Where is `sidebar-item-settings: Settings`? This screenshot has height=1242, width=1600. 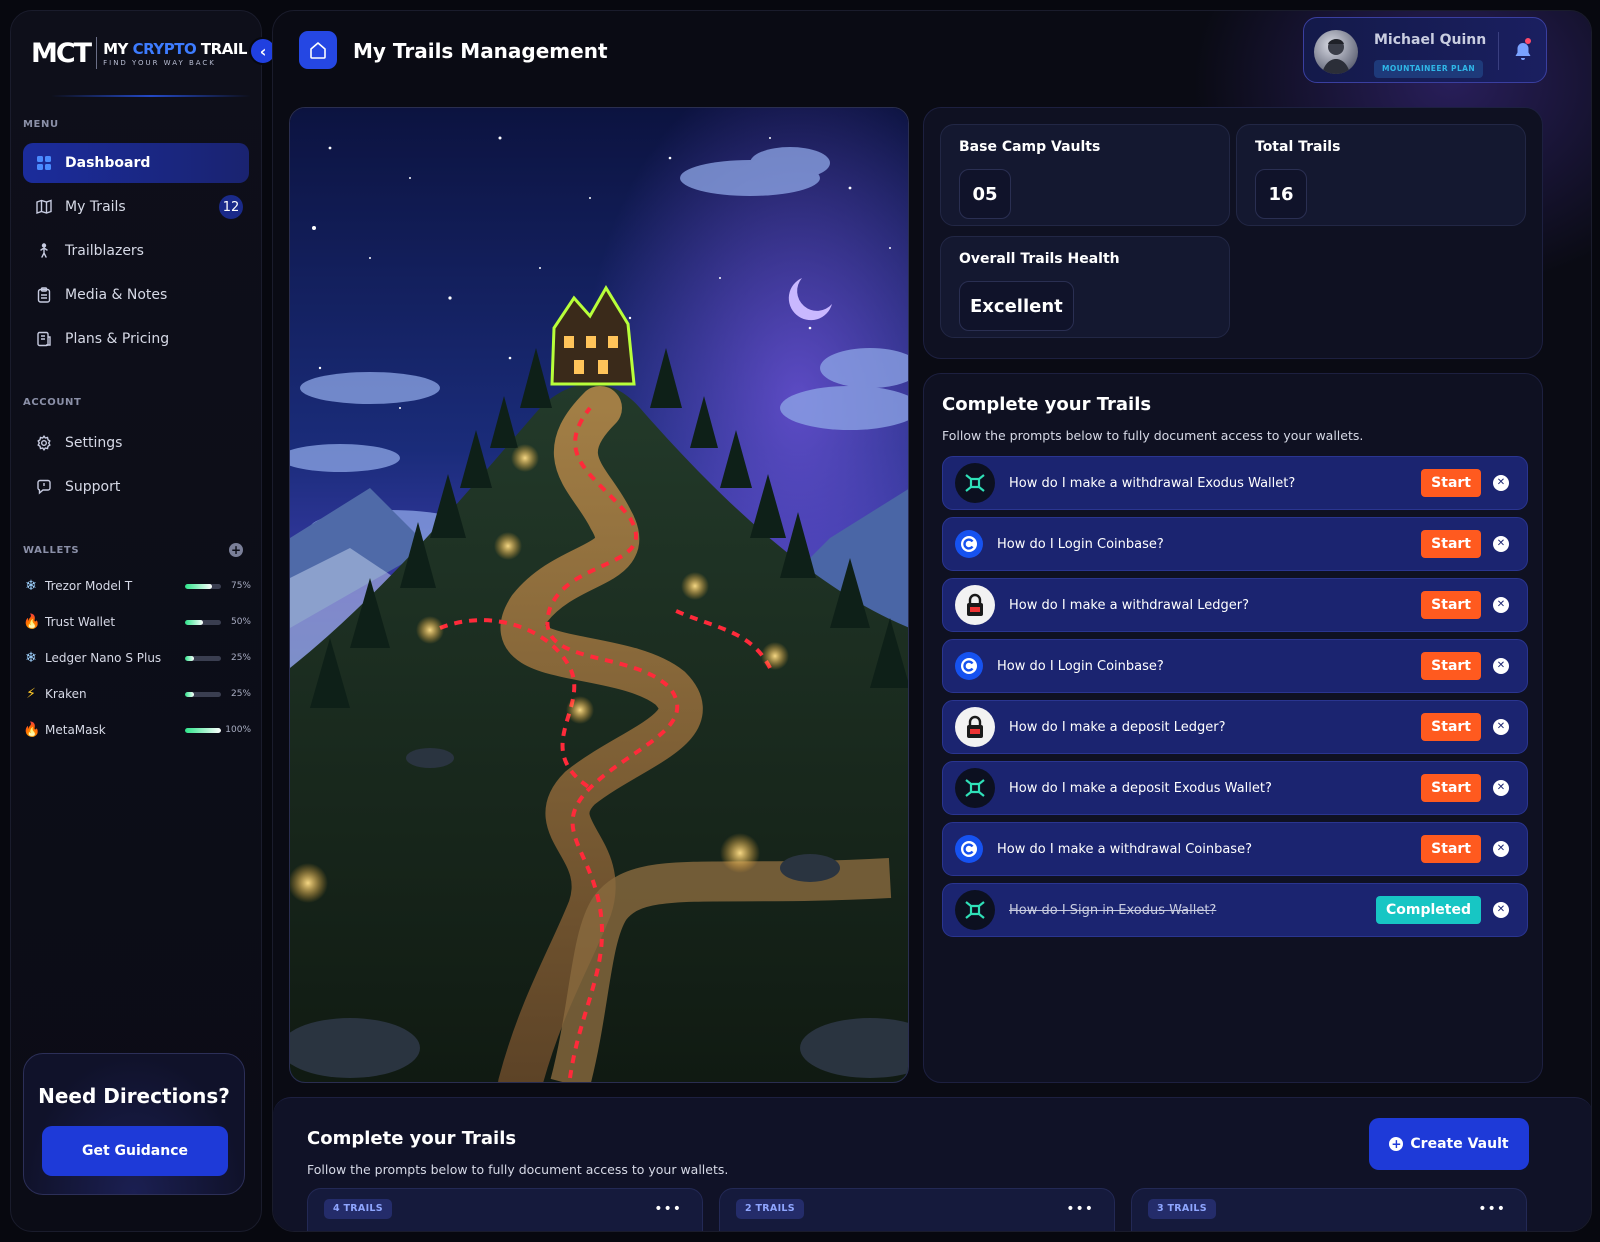 sidebar-item-settings: Settings is located at coordinates (136, 443).